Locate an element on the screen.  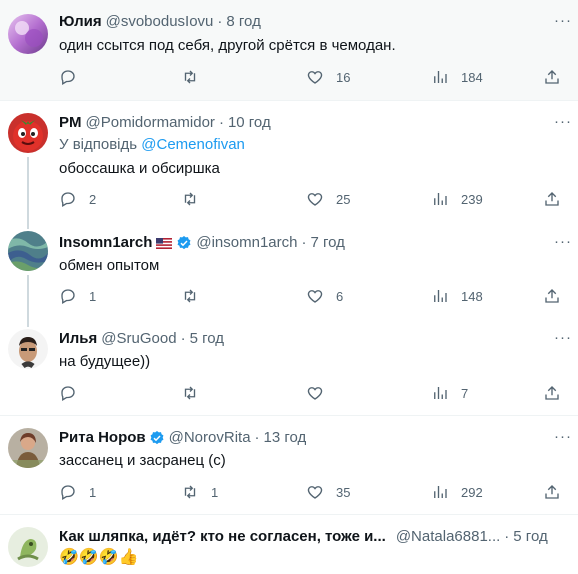
retweet-count: 1 is located at coordinates (215, 492).